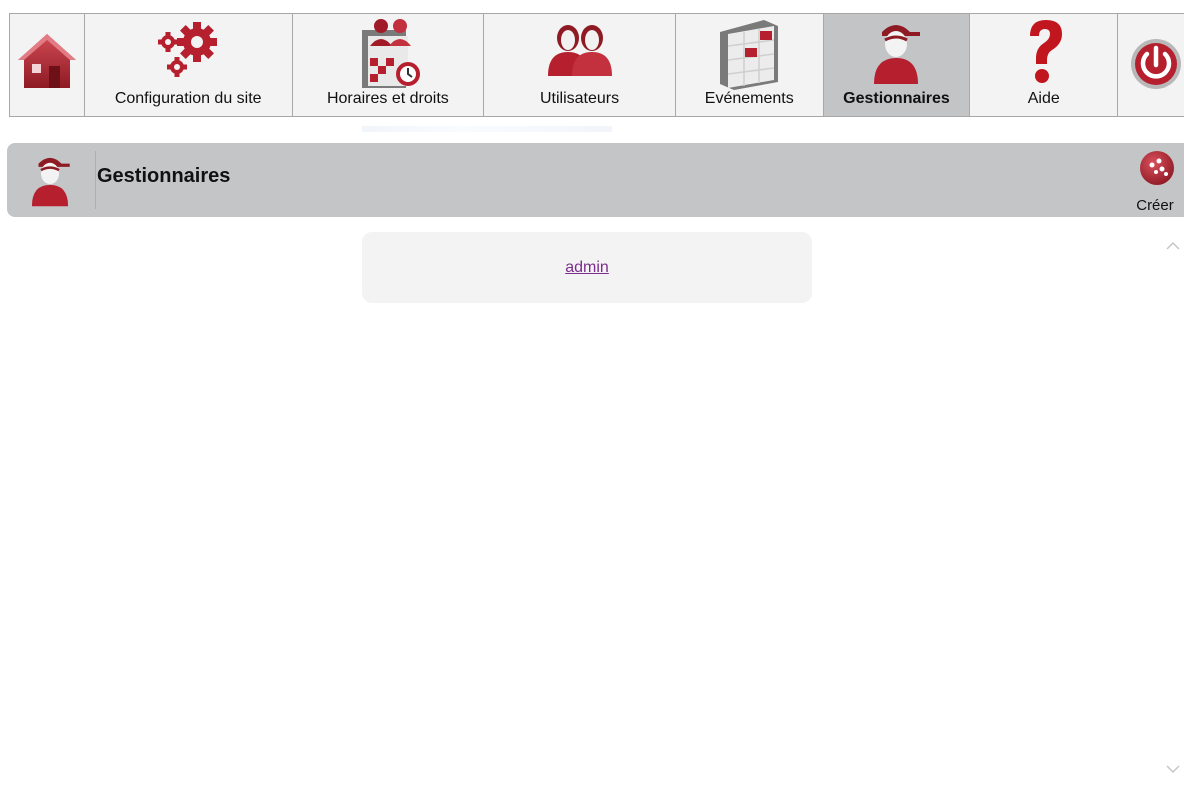  What do you see at coordinates (188, 98) in the screenshot?
I see `nav-label: Configuration du site` at bounding box center [188, 98].